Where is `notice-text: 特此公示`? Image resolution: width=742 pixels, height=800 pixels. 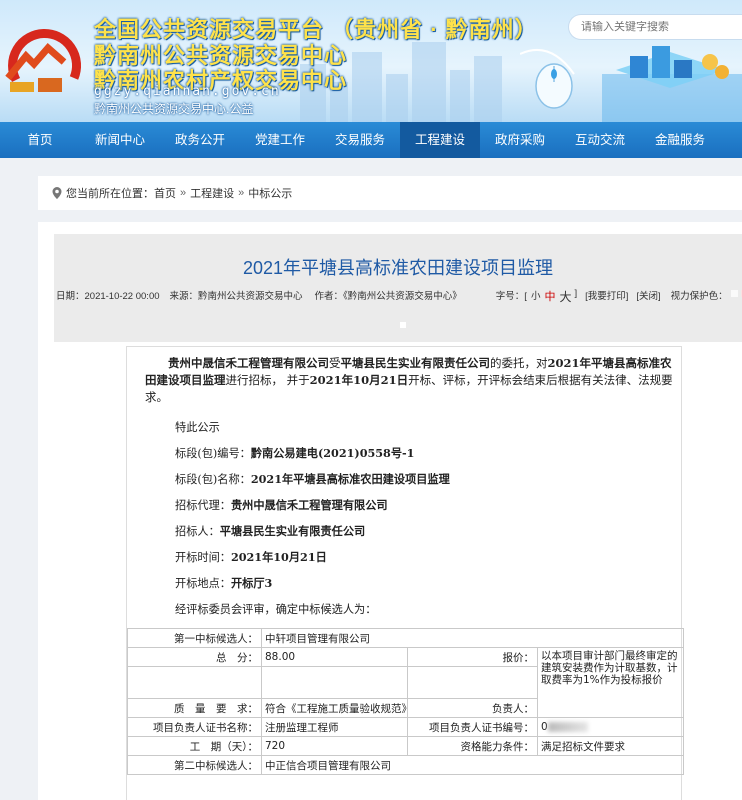 notice-text: 特此公示 is located at coordinates (197, 427).